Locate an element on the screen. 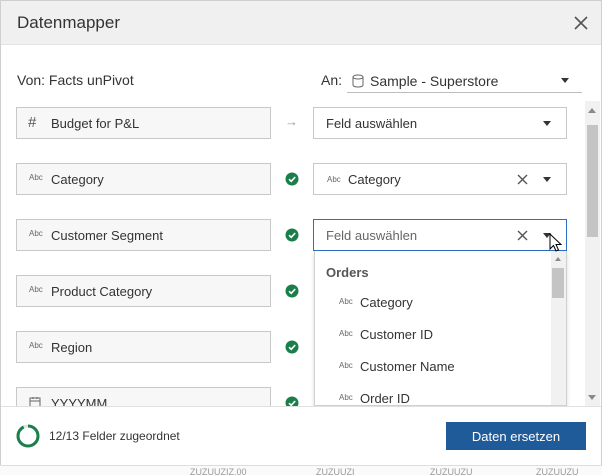  dialog-footer: 12/13 Felder zugeordnet Daten ersetzen is located at coordinates (301, 436).